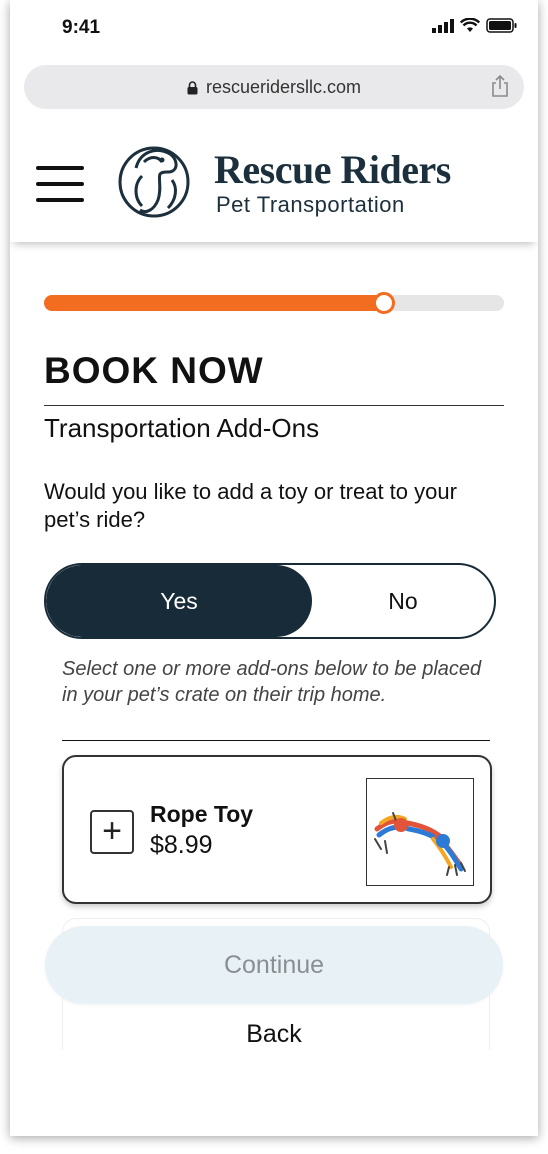  I want to click on progress-bar, so click(274, 303).